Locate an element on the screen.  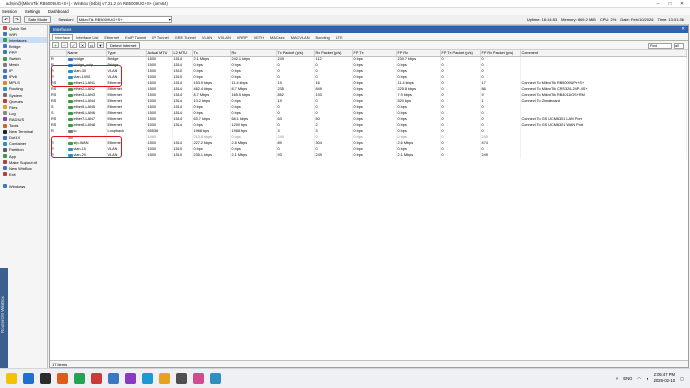
interface-name-text: ether8-LAN8 is located at coordinates (84, 125).